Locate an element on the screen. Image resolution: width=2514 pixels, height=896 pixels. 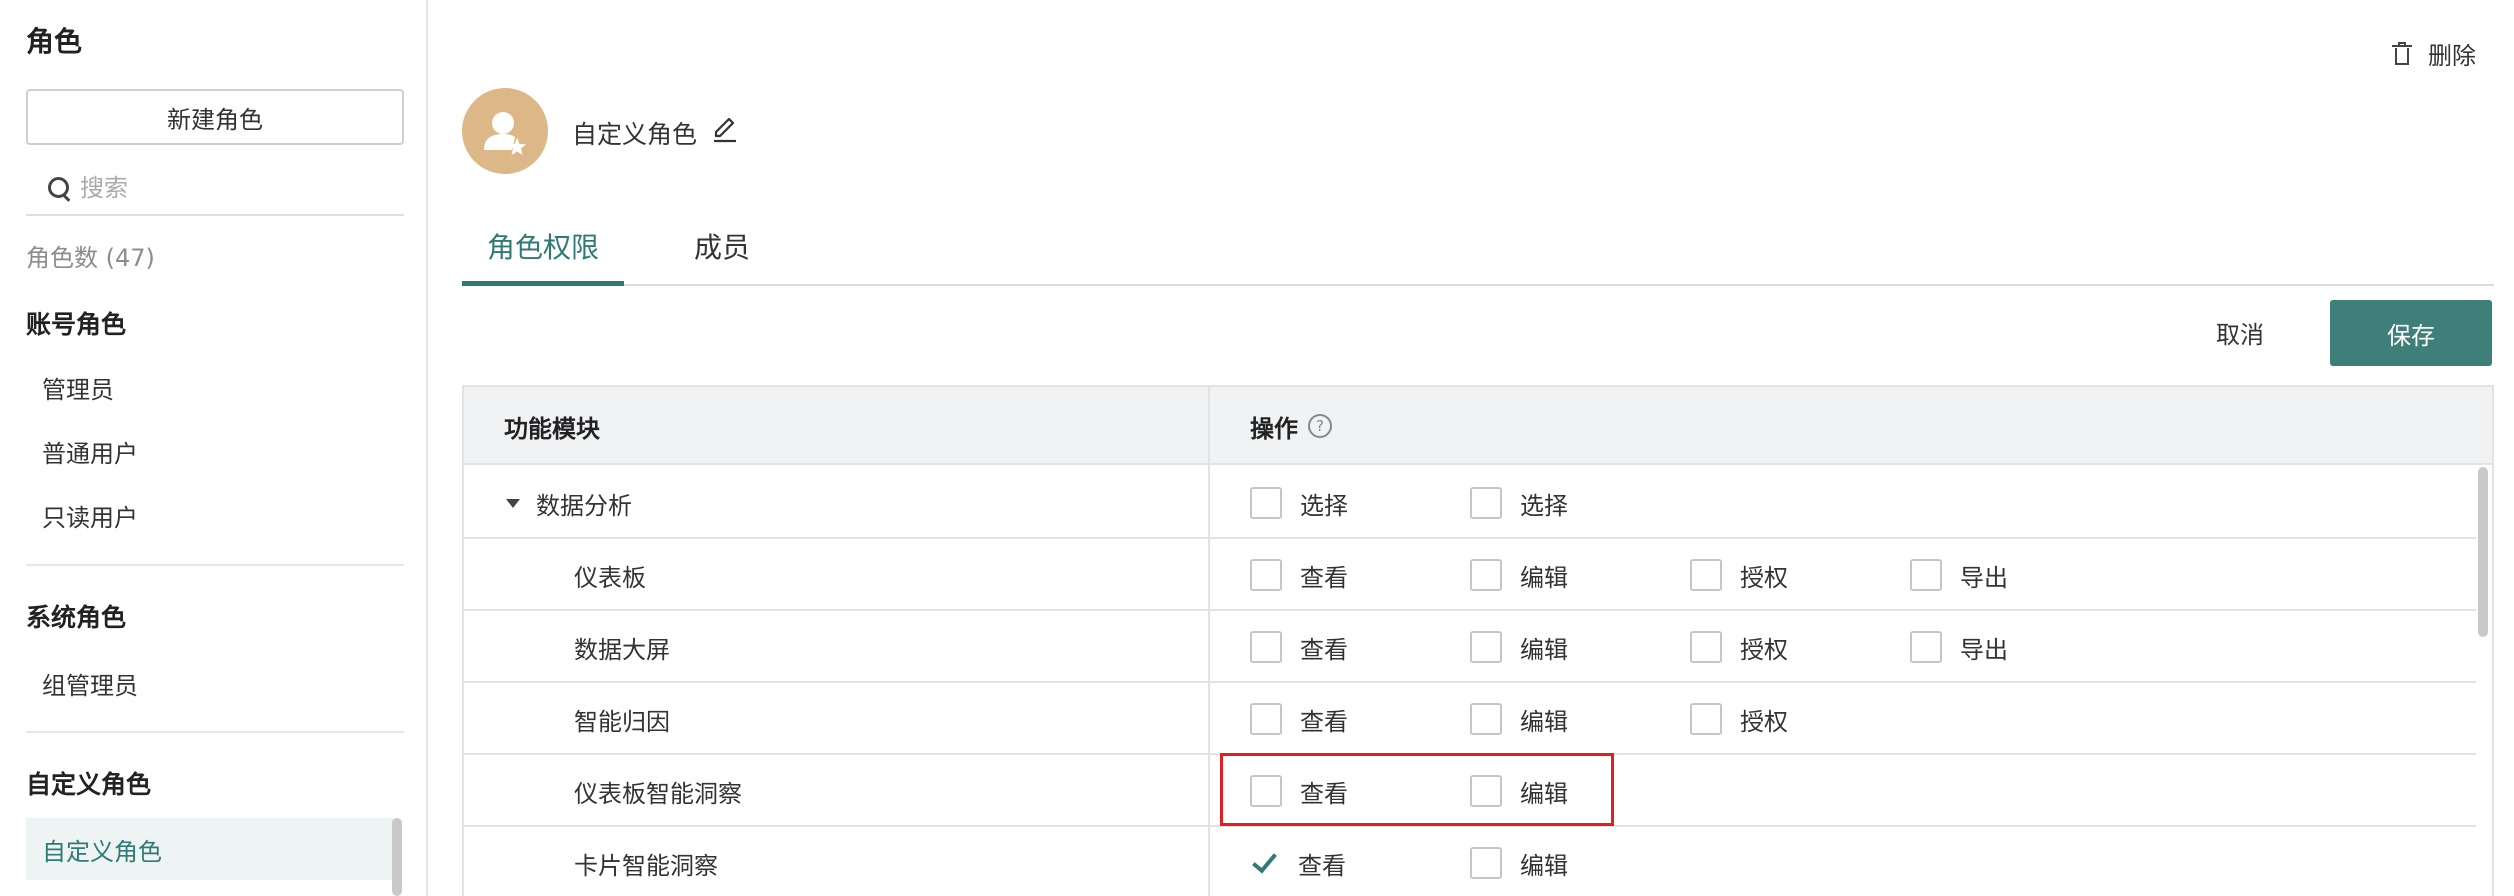
role-count: 角色数 (47) is located at coordinates (90, 258).